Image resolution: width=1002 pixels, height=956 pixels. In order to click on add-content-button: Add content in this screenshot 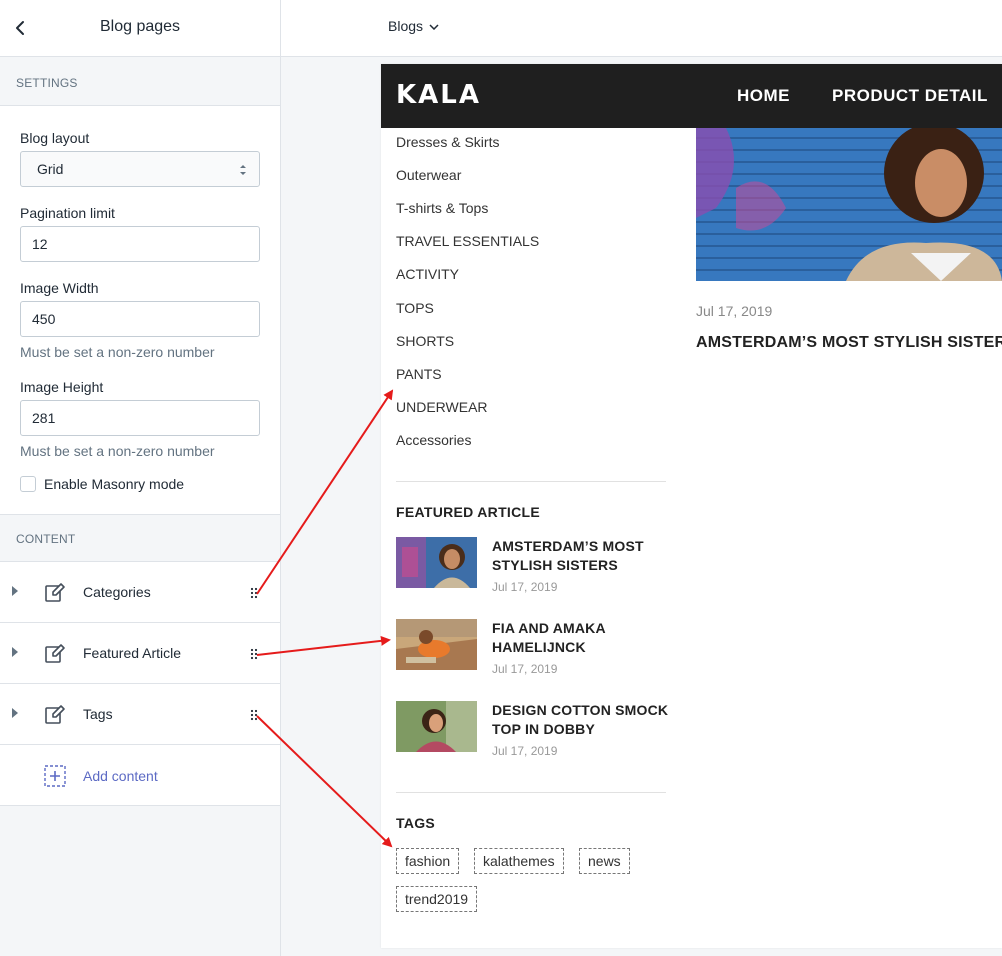, I will do `click(140, 775)`.